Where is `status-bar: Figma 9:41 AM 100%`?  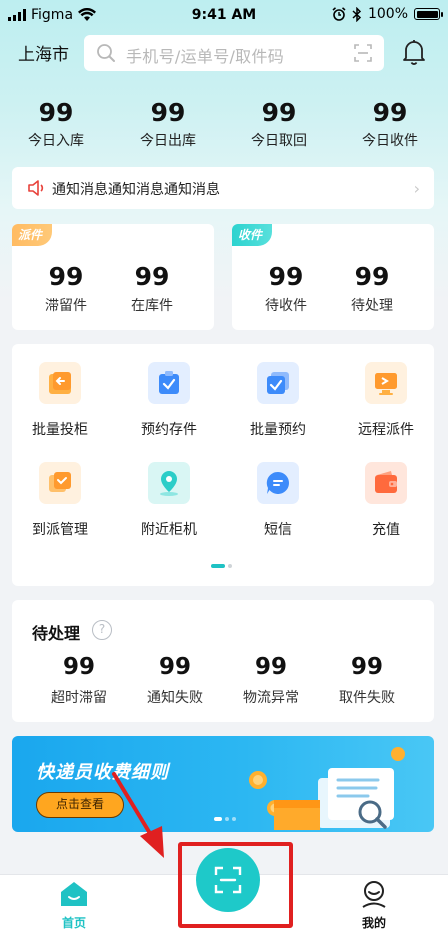
status-bar: Figma 9:41 AM 100% is located at coordinates (224, 16).